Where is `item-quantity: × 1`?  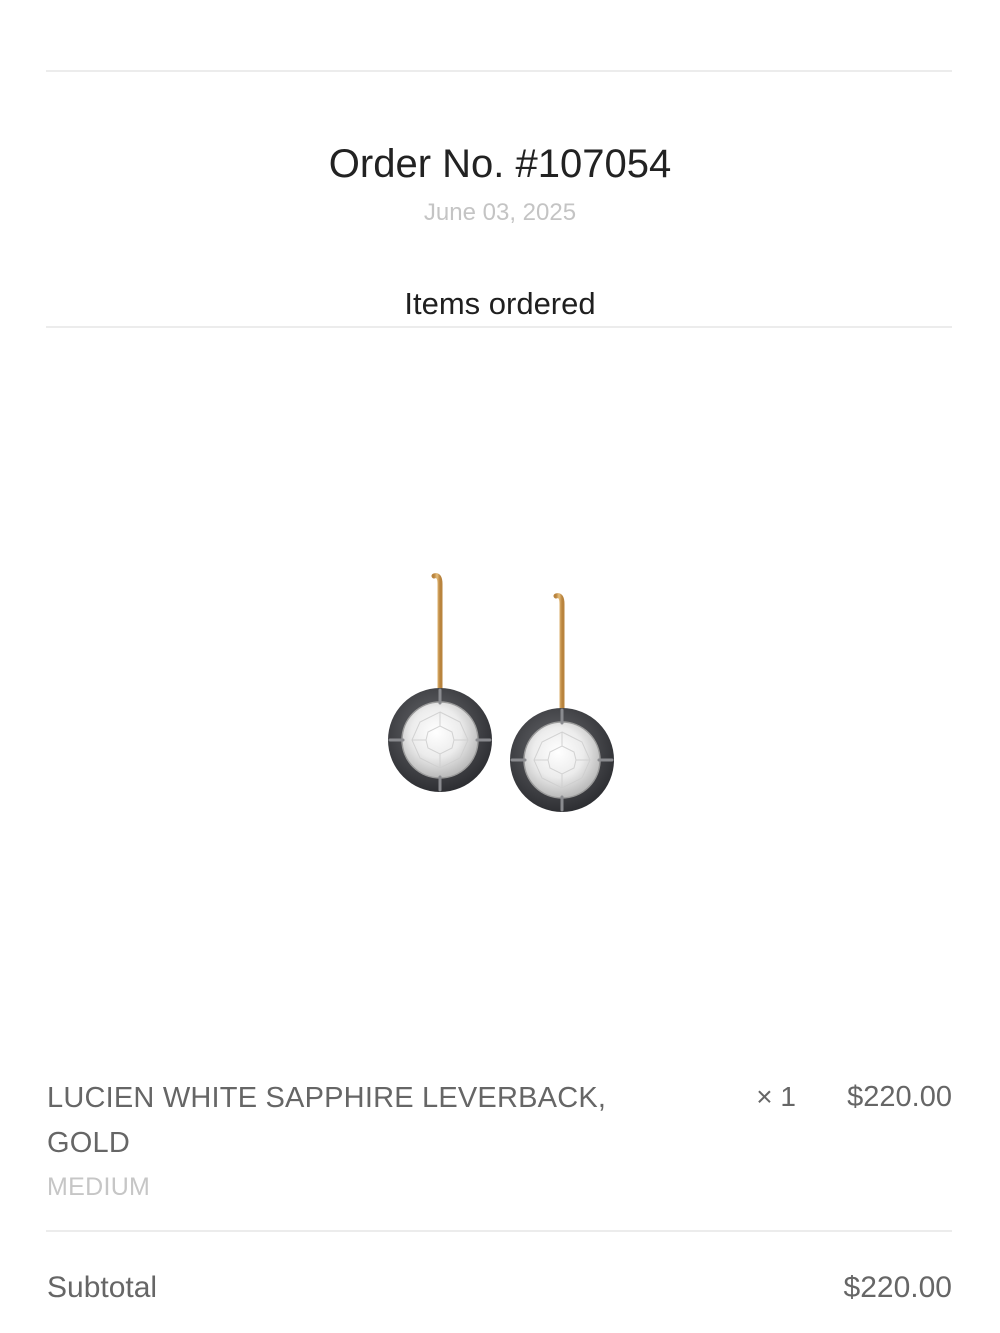
item-quantity: × 1 is located at coordinates (776, 1096).